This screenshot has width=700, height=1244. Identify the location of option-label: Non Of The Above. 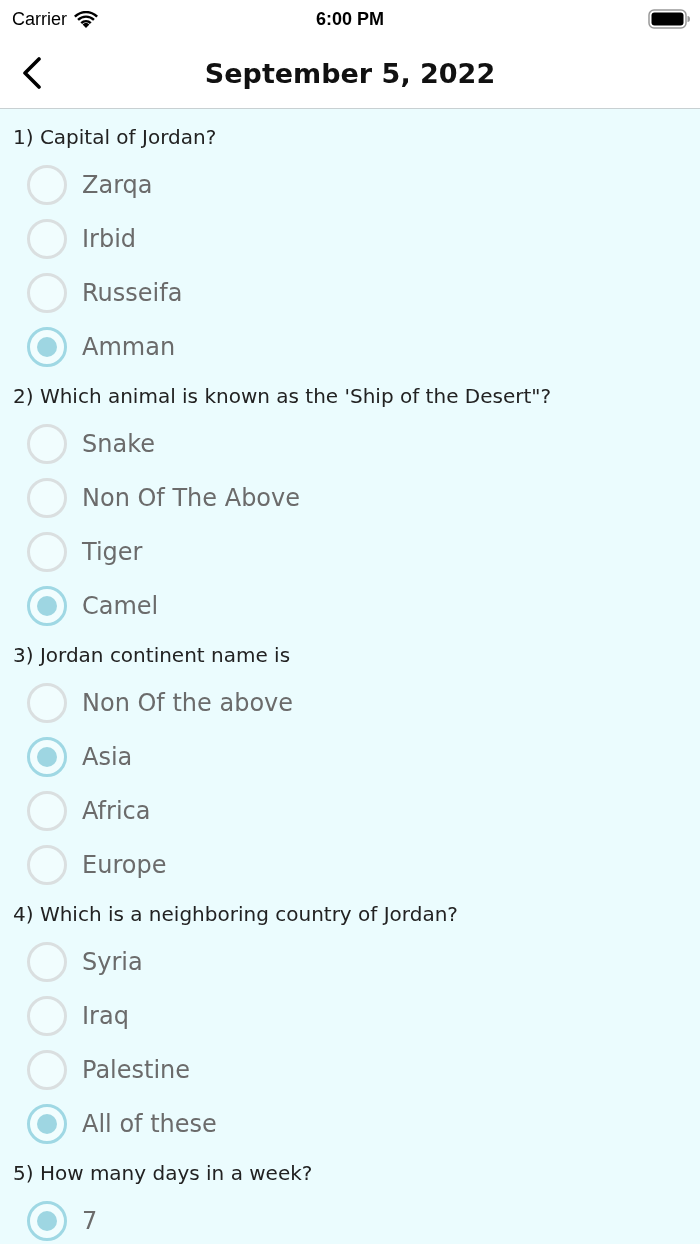
(191, 498).